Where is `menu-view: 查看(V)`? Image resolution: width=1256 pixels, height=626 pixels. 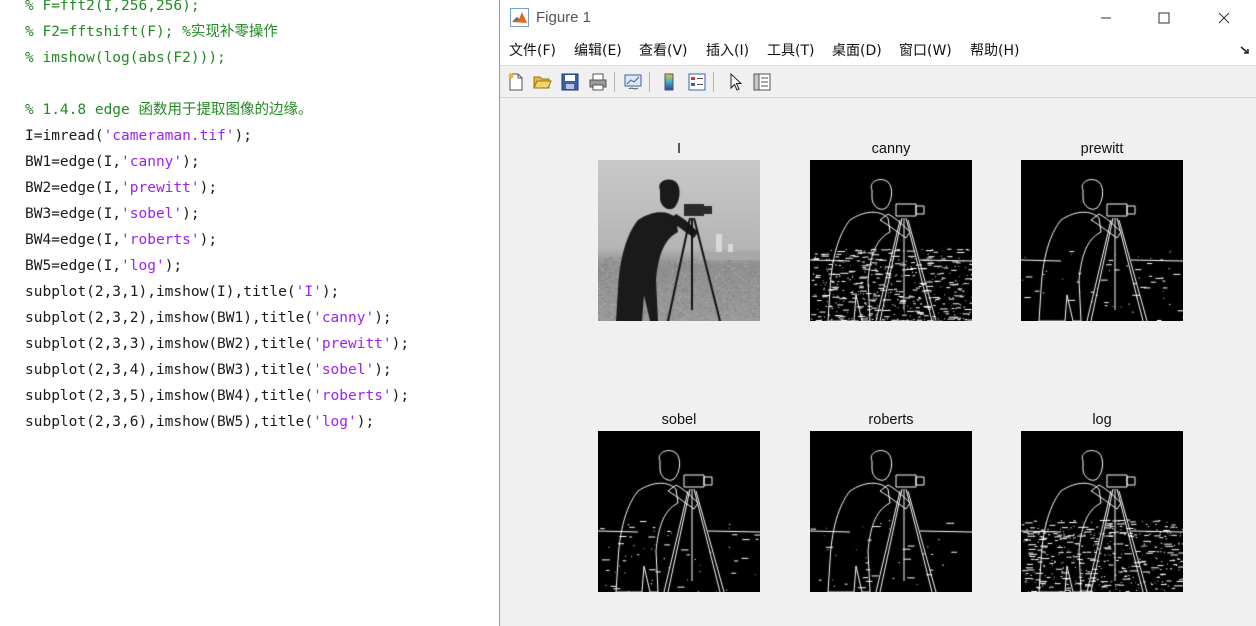
menu-view: 查看(V) is located at coordinates (663, 51).